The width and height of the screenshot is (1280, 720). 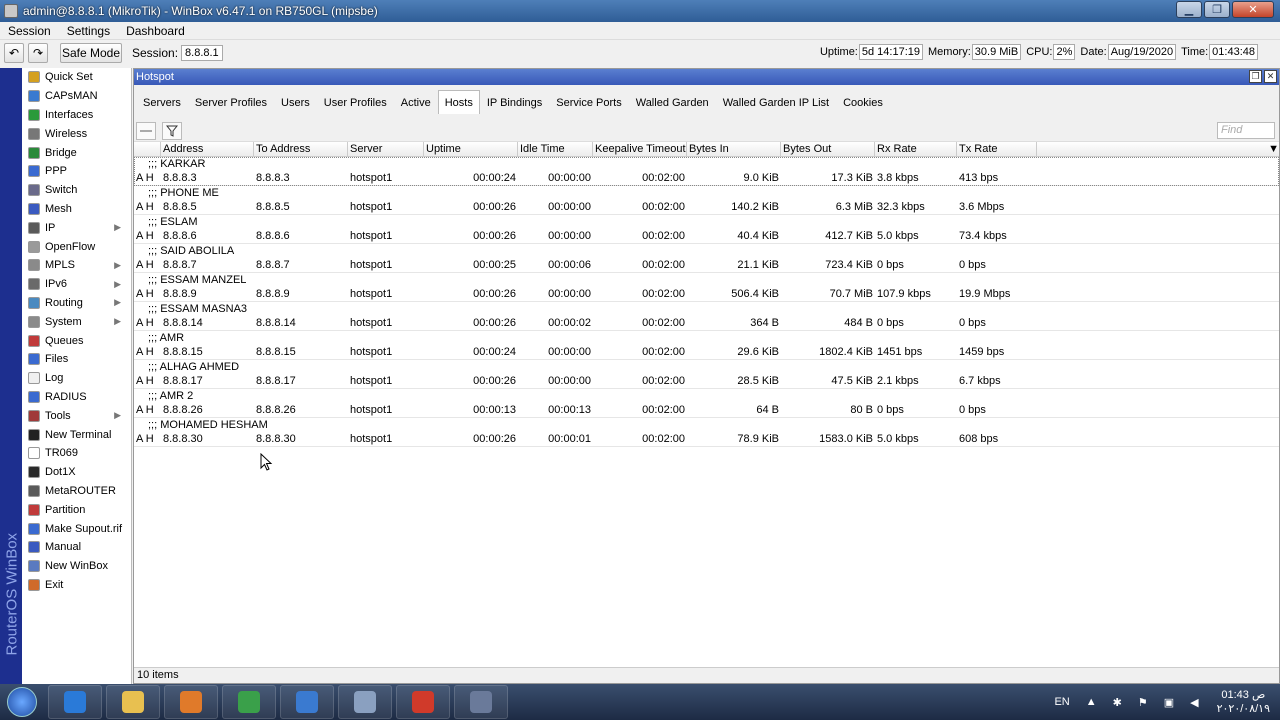 I want to click on tab-users: Users, so click(x=295, y=102).